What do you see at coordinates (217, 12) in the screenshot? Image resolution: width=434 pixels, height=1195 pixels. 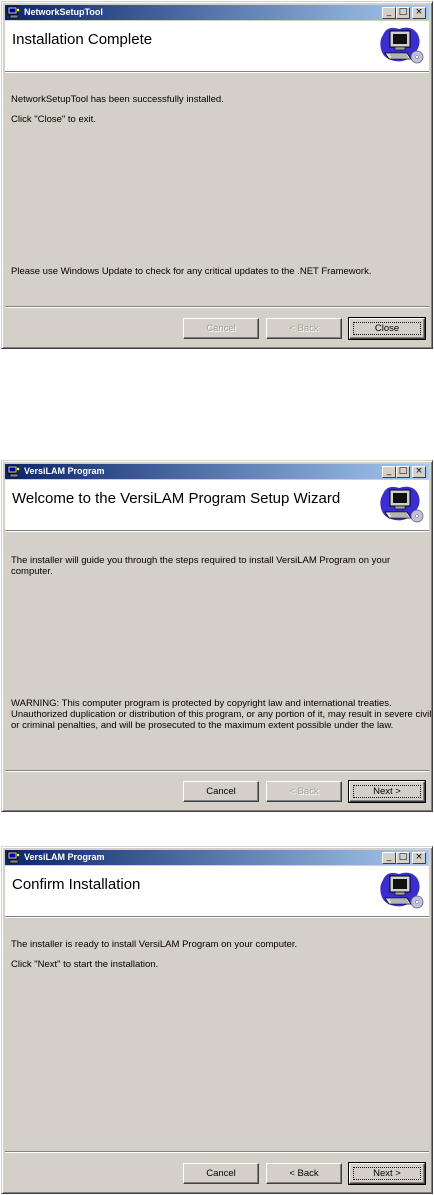 I see `title-bar: NetworkSetupTool _ □ ×` at bounding box center [217, 12].